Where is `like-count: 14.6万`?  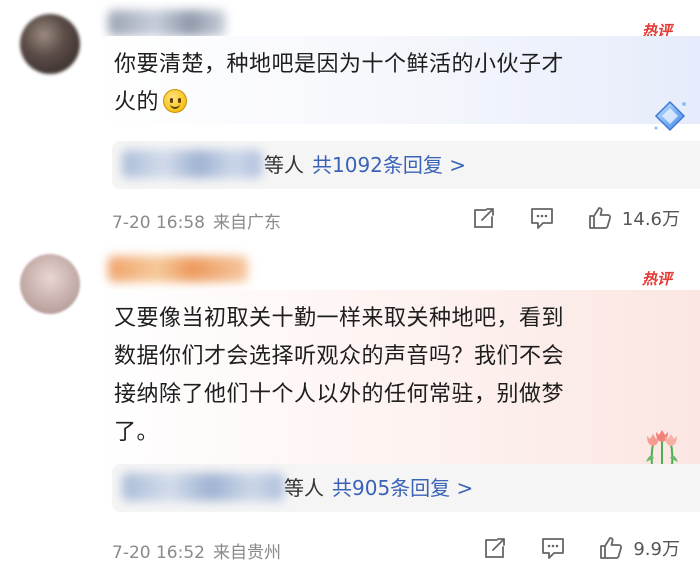
like-count: 14.6万 is located at coordinates (650, 219).